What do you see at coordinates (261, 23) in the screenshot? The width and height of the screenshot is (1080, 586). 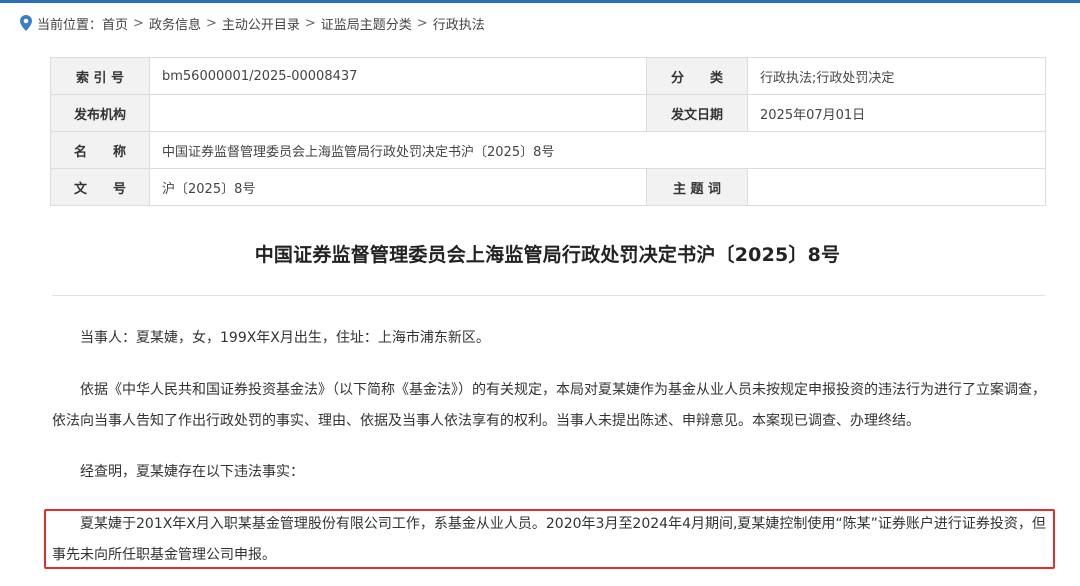 I see `breadcrumb-link-public-catalog: 主动公开目录` at bounding box center [261, 23].